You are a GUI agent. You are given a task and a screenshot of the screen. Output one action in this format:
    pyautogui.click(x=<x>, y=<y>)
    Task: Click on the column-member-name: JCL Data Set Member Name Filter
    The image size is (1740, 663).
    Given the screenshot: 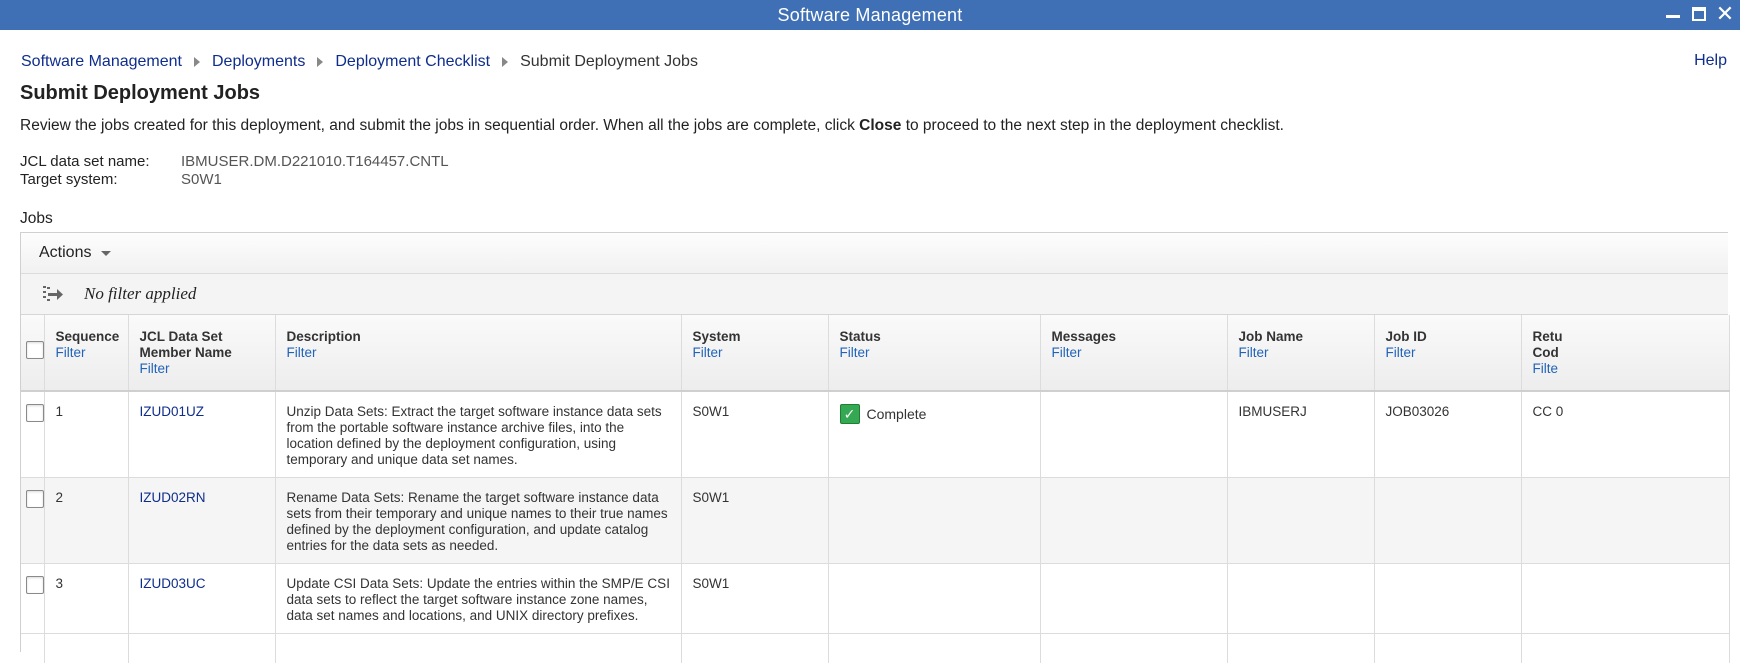 What is the action you would take?
    pyautogui.click(x=202, y=353)
    